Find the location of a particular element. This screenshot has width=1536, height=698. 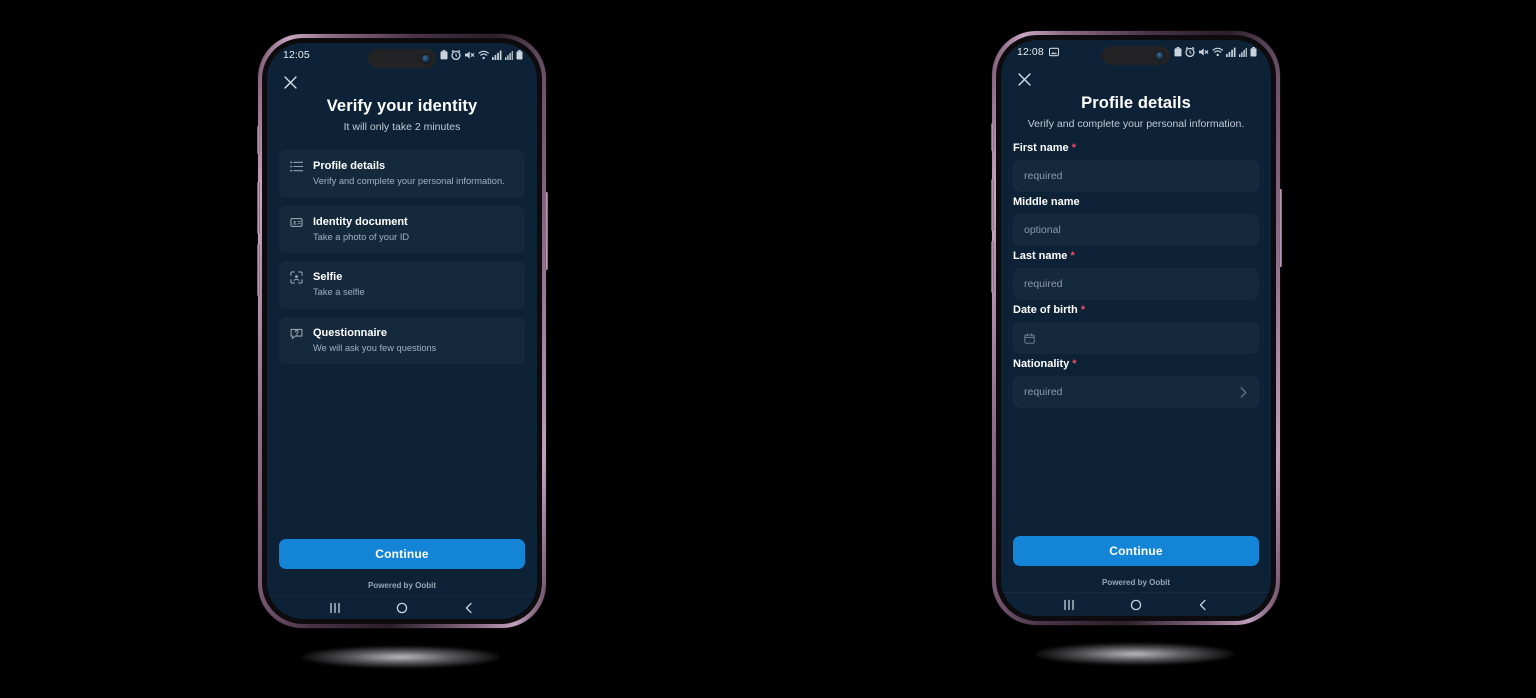

front-camera-icon is located at coordinates (426, 58).